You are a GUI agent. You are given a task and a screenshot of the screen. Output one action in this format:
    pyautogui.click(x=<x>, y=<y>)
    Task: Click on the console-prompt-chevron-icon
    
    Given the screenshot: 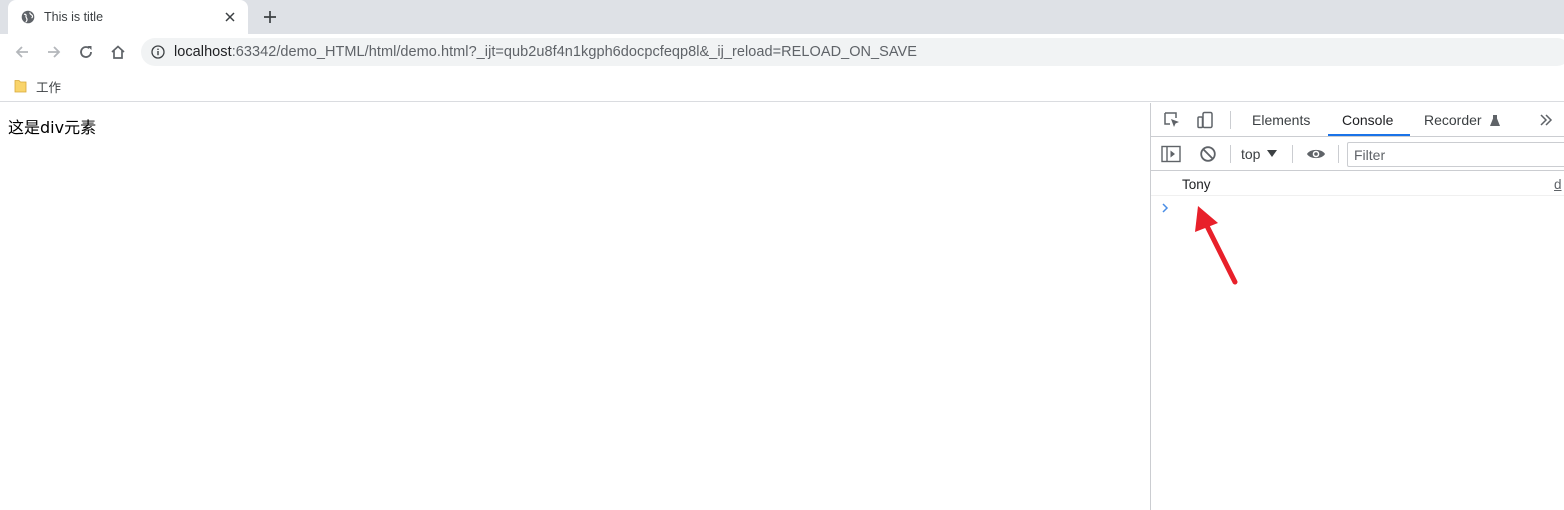 What is the action you would take?
    pyautogui.click(x=1167, y=208)
    